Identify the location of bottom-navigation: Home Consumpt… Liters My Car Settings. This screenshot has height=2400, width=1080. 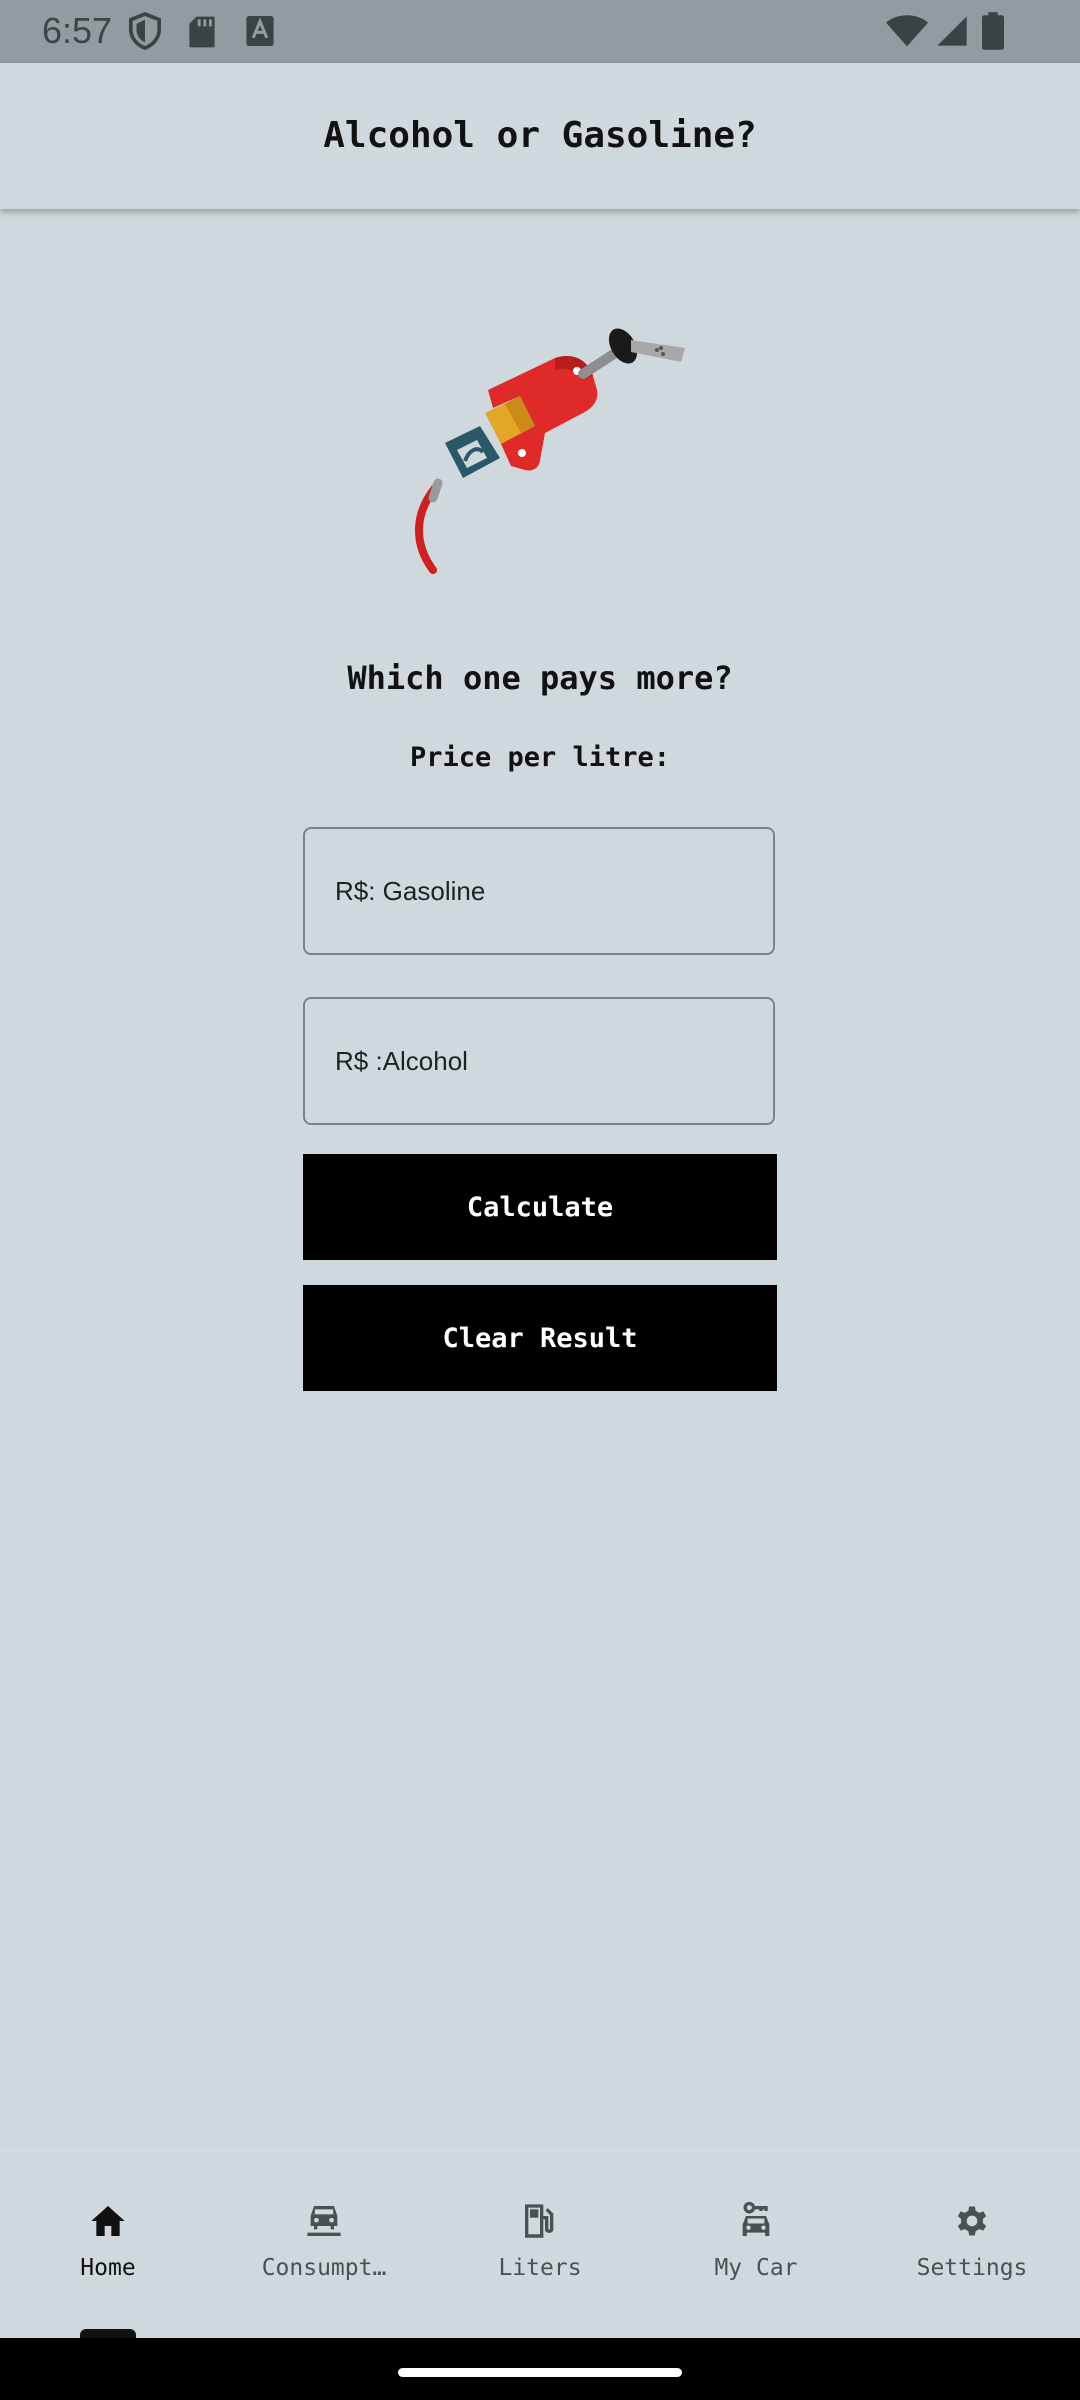
(540, 2245).